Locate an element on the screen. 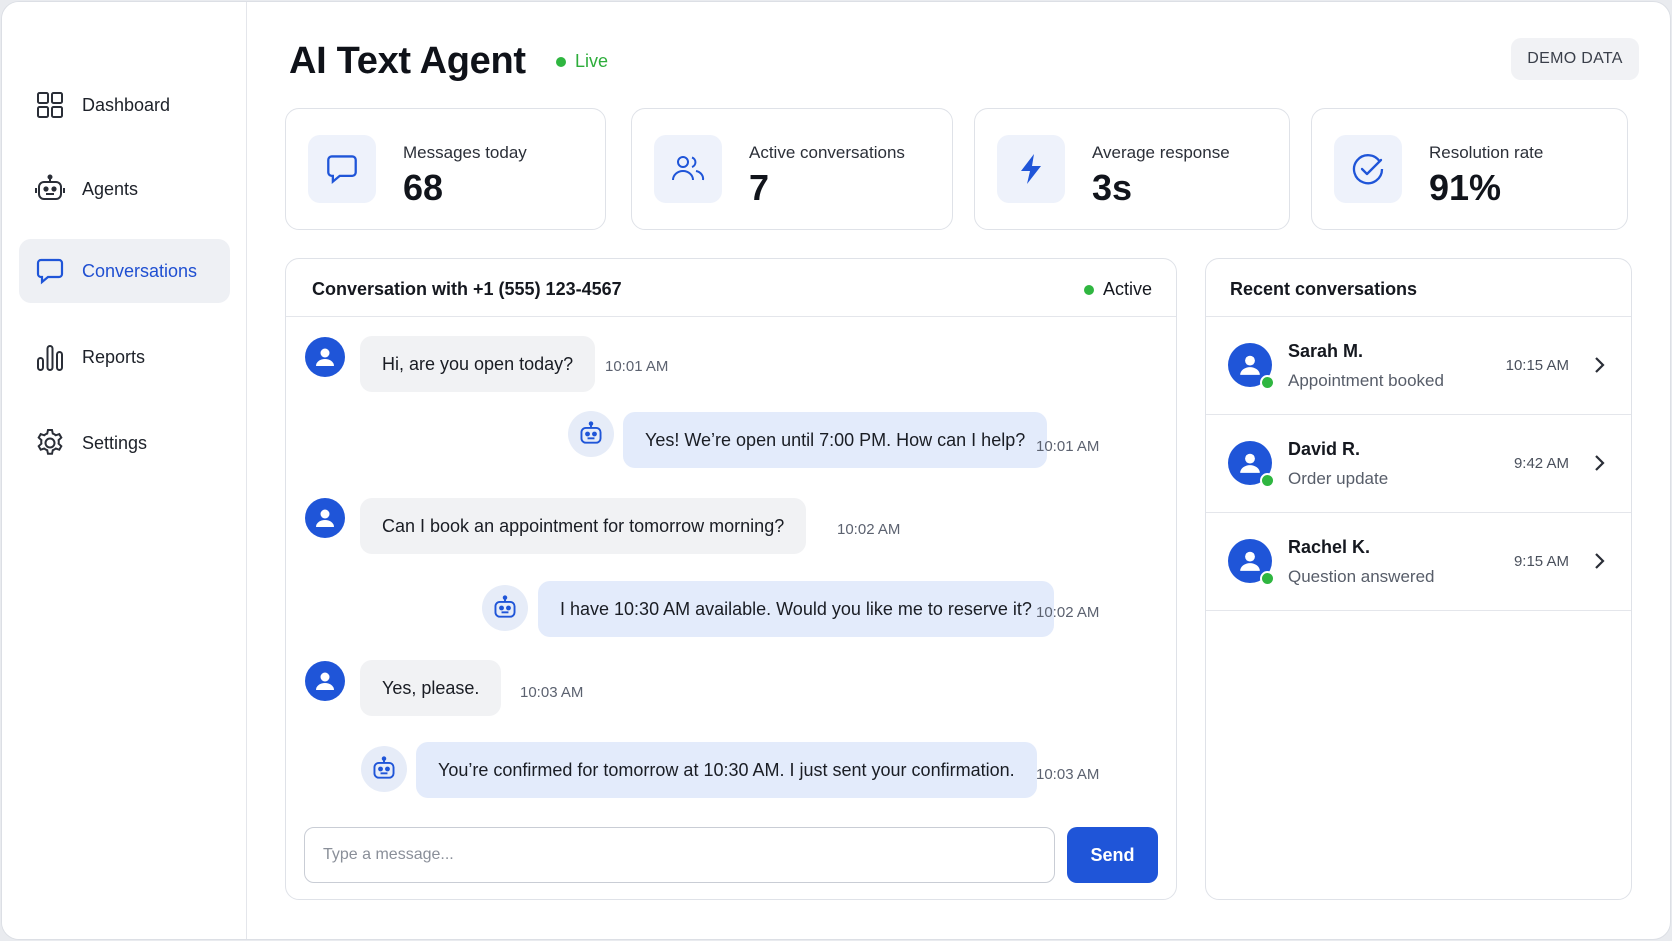  contact-name: Sarah M. is located at coordinates (1326, 351).